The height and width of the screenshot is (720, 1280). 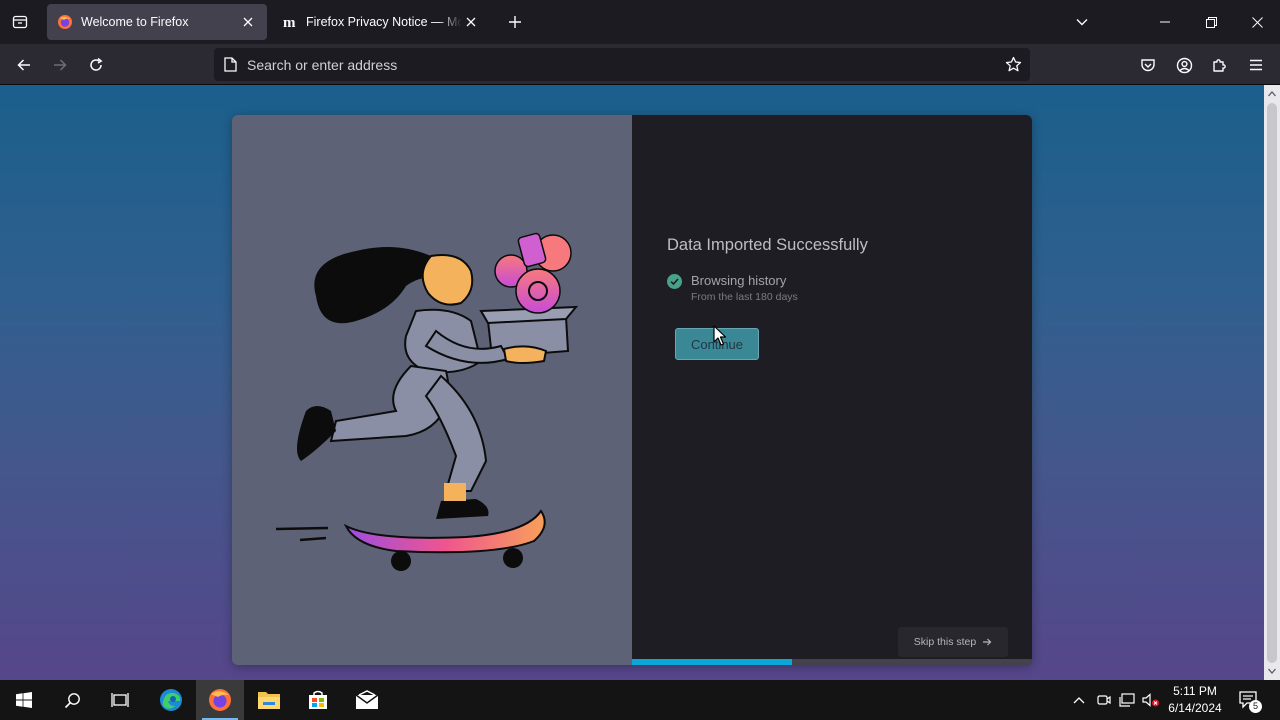 I want to click on taskbar-file-explorer, so click(x=269, y=700).